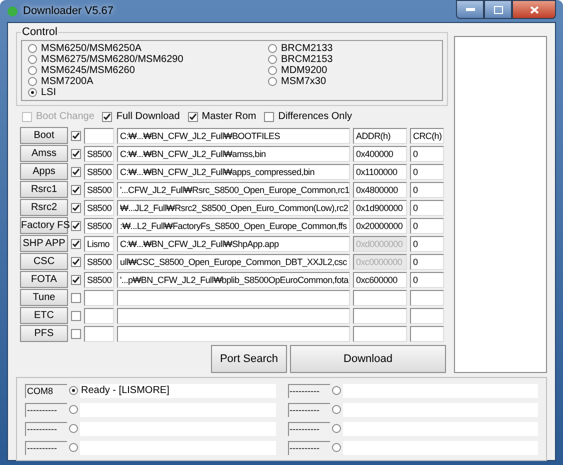 The height and width of the screenshot is (465, 563). I want to click on checkbox-option: Master Rom, so click(222, 116).